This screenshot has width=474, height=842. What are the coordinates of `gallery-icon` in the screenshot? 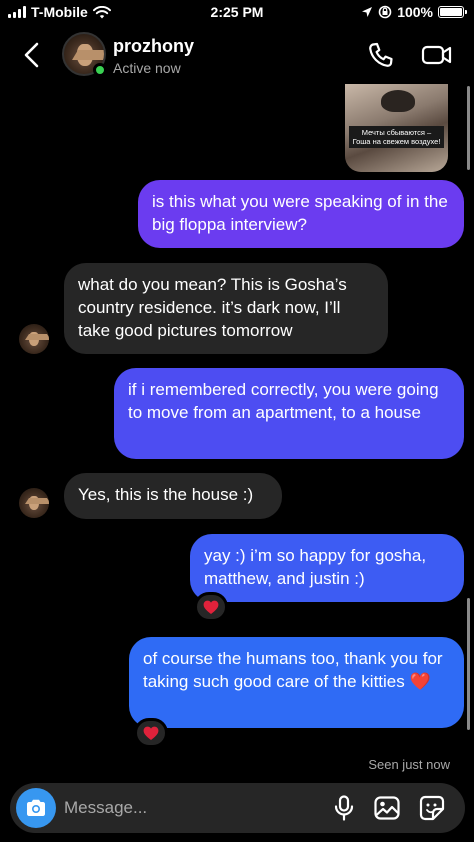 It's located at (387, 808).